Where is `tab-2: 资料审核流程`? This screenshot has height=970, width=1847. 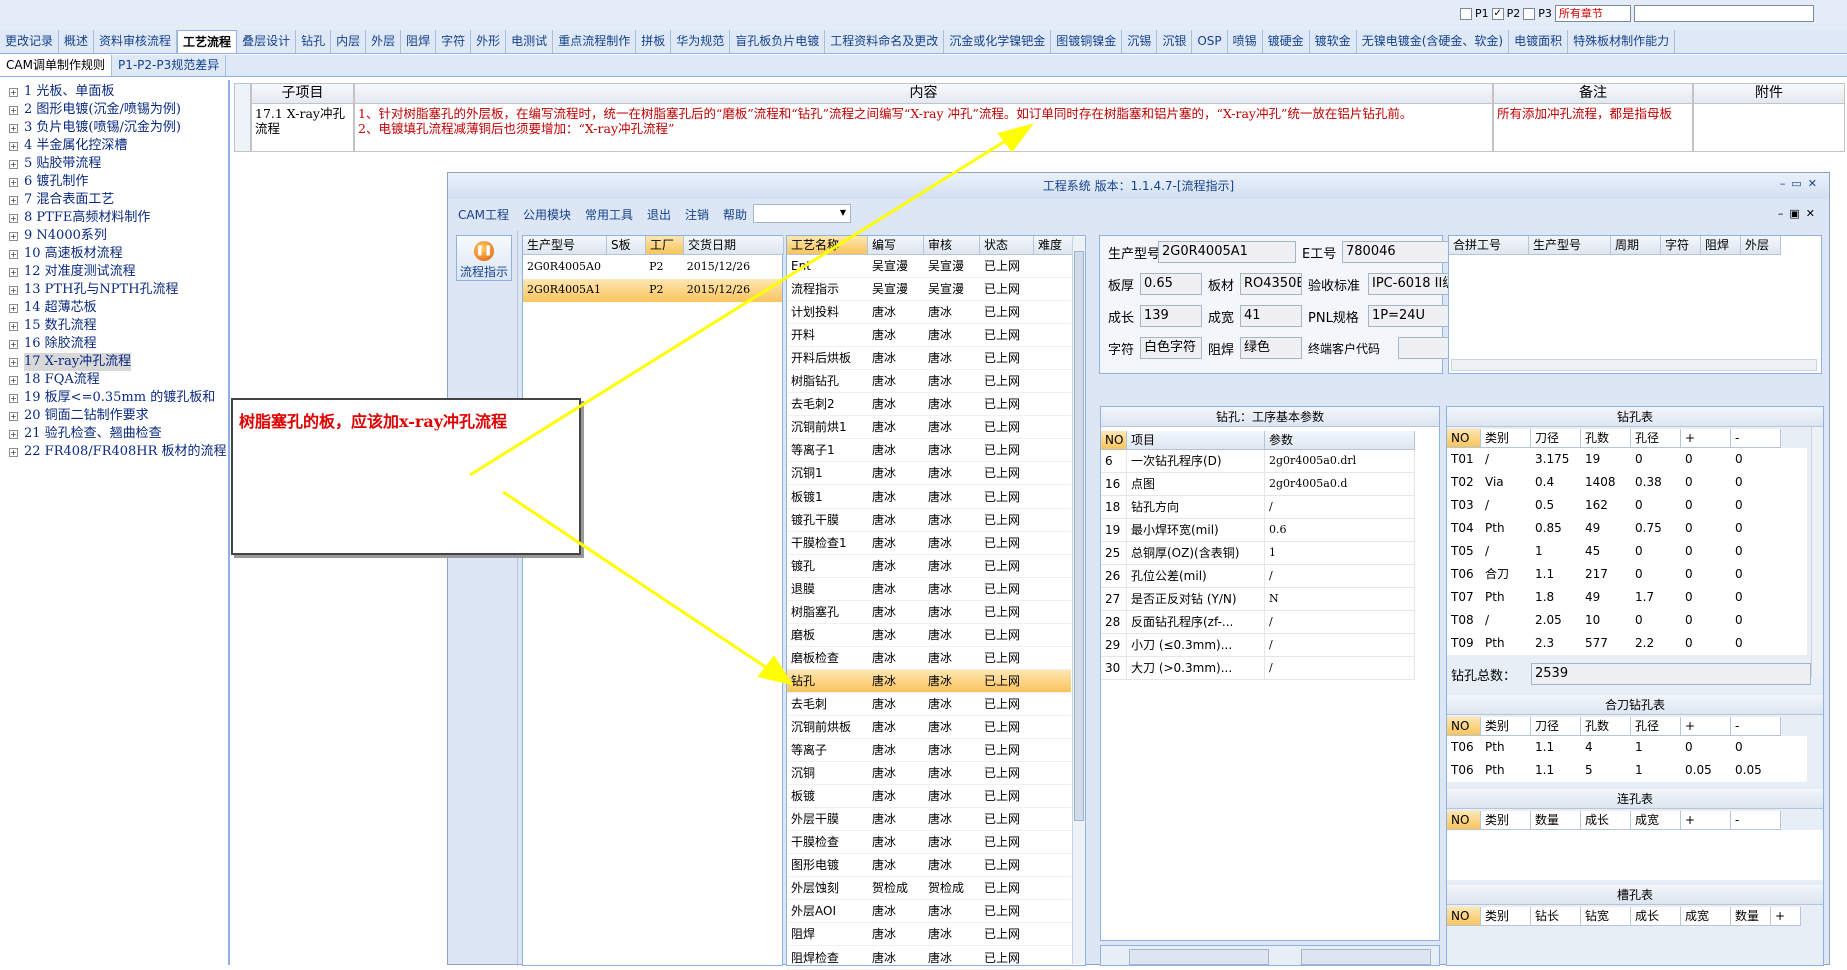
tab-2: 资料审核流程 is located at coordinates (136, 41).